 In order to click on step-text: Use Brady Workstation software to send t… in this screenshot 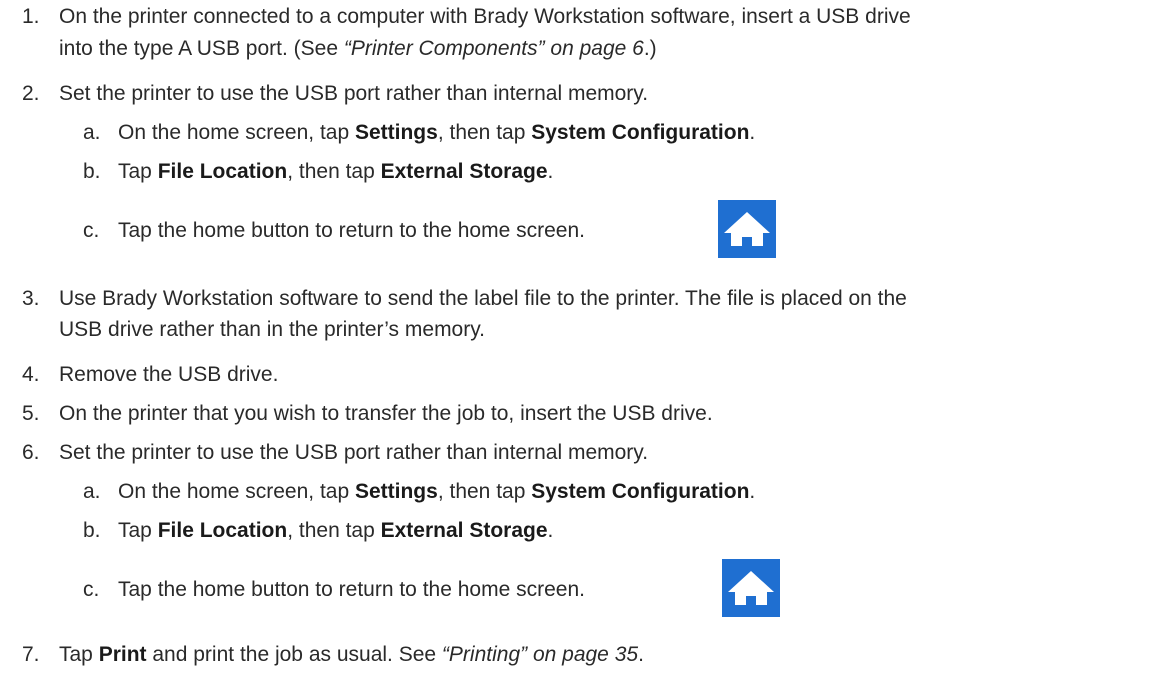, I will do `click(483, 298)`.